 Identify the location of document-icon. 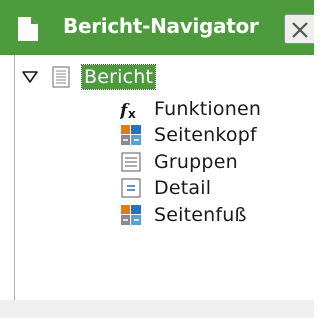
(28, 29).